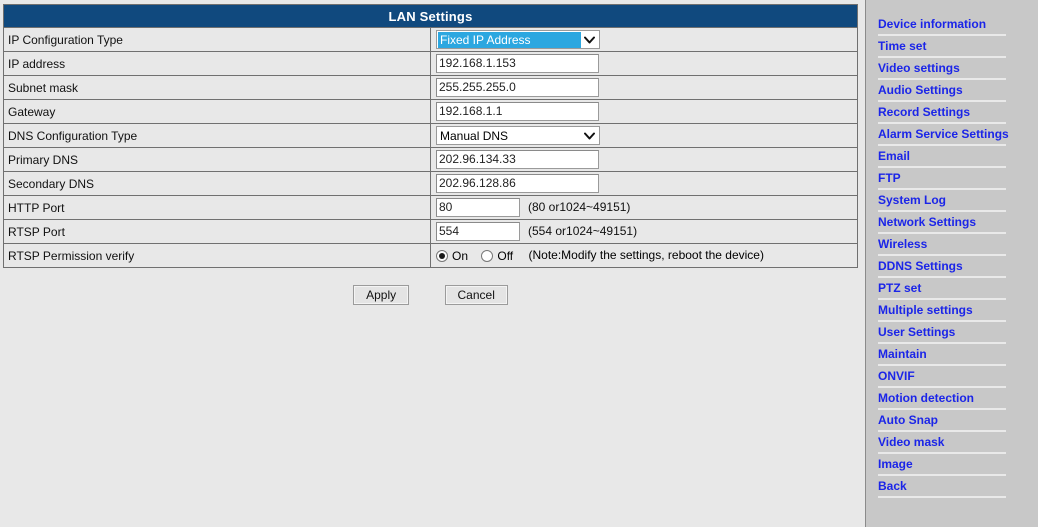 The height and width of the screenshot is (527, 1038). I want to click on table-row: HTTP Port (80 or1024~49151), so click(430, 207).